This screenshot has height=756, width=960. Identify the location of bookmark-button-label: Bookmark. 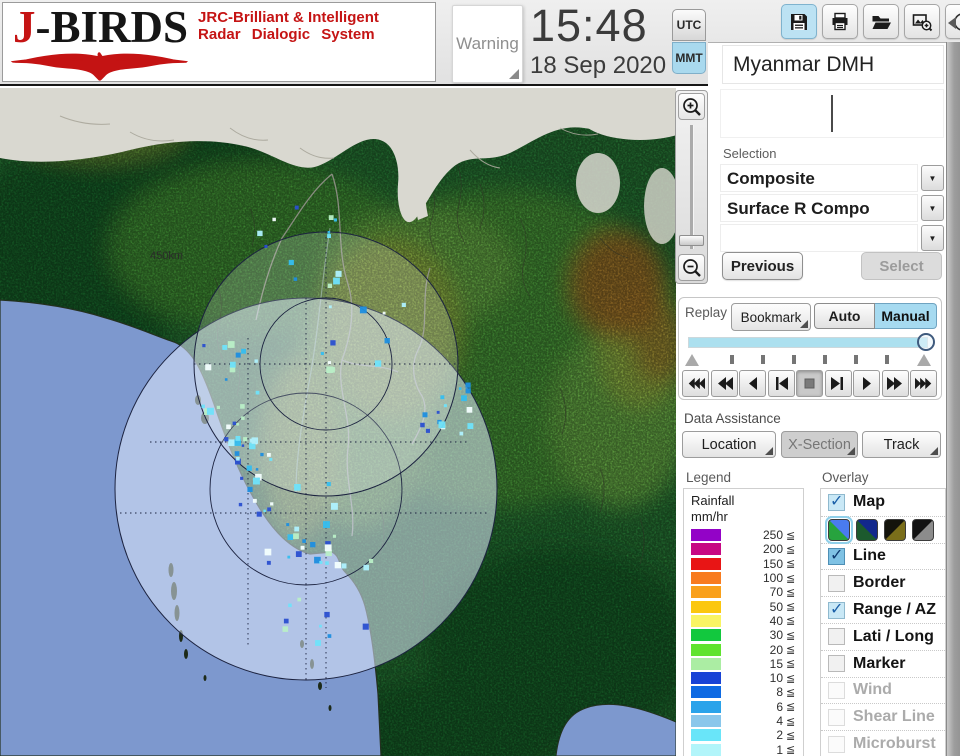
(771, 317).